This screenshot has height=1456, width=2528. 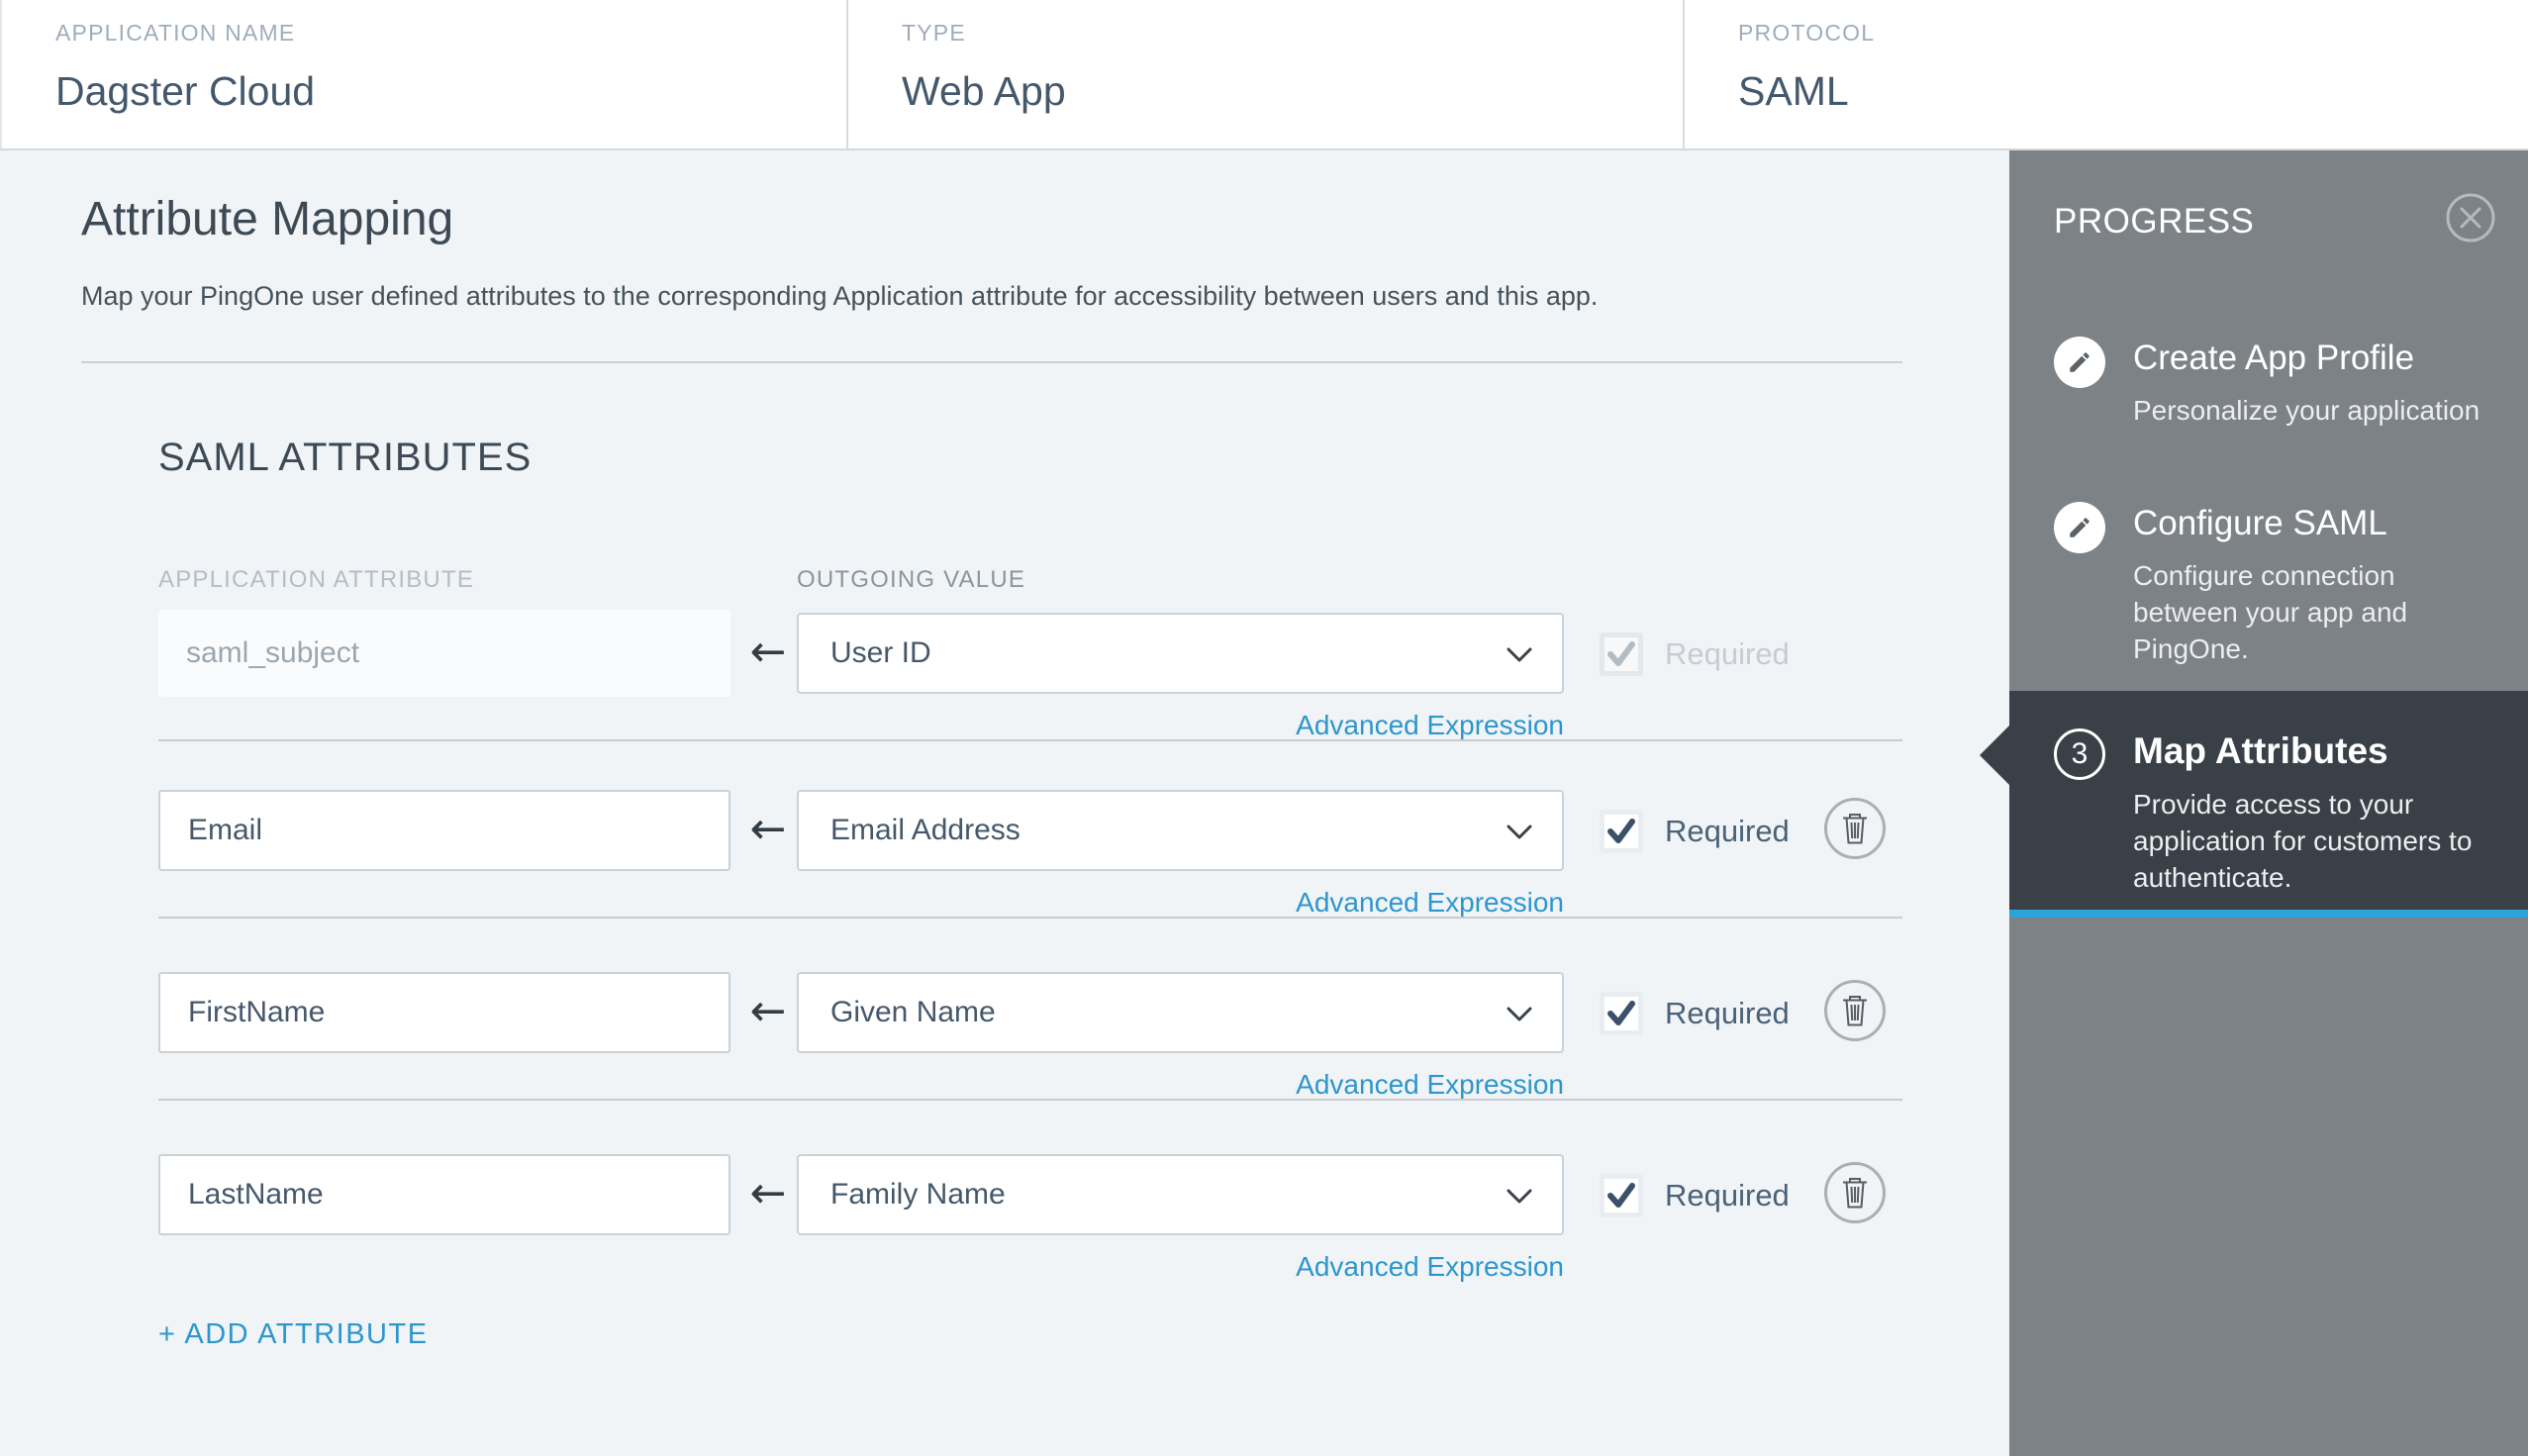 What do you see at coordinates (2079, 754) in the screenshot?
I see `step-number-badge: 3` at bounding box center [2079, 754].